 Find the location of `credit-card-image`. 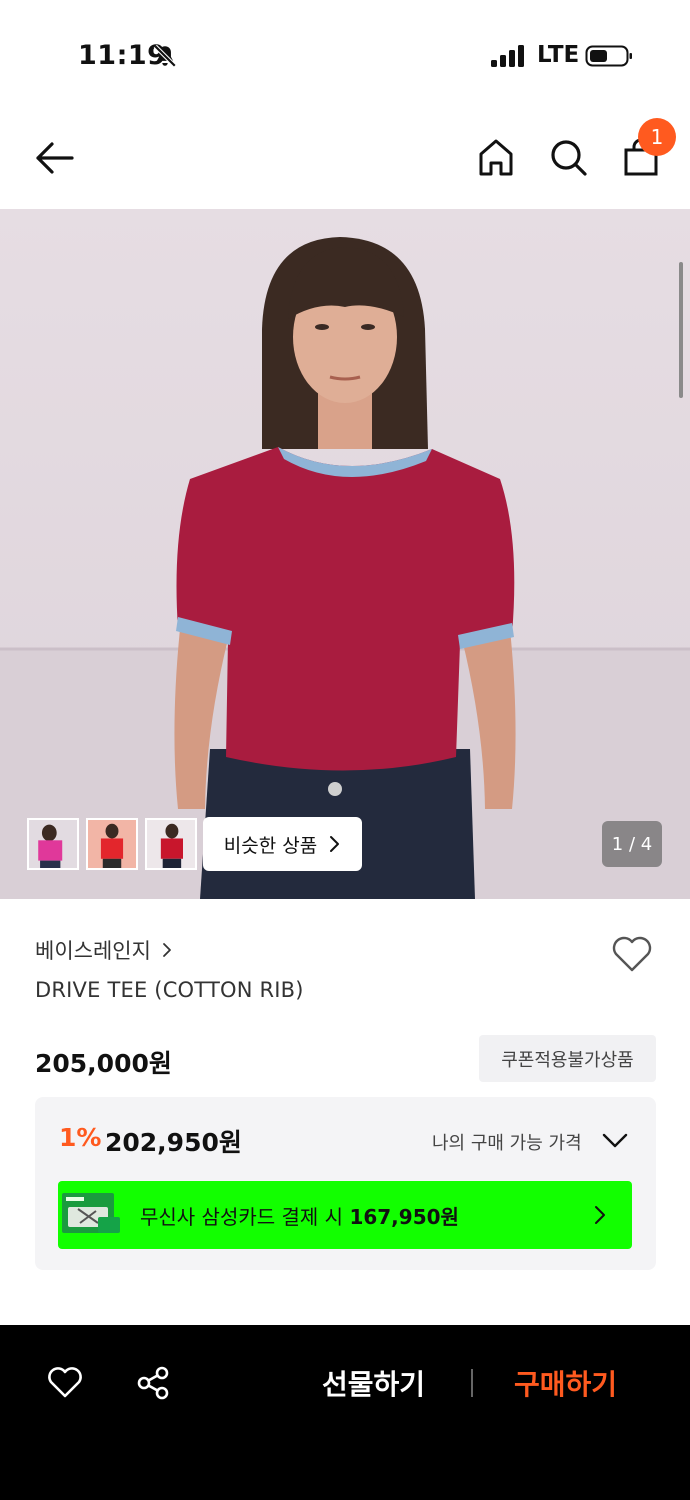

credit-card-image is located at coordinates (92, 1214).